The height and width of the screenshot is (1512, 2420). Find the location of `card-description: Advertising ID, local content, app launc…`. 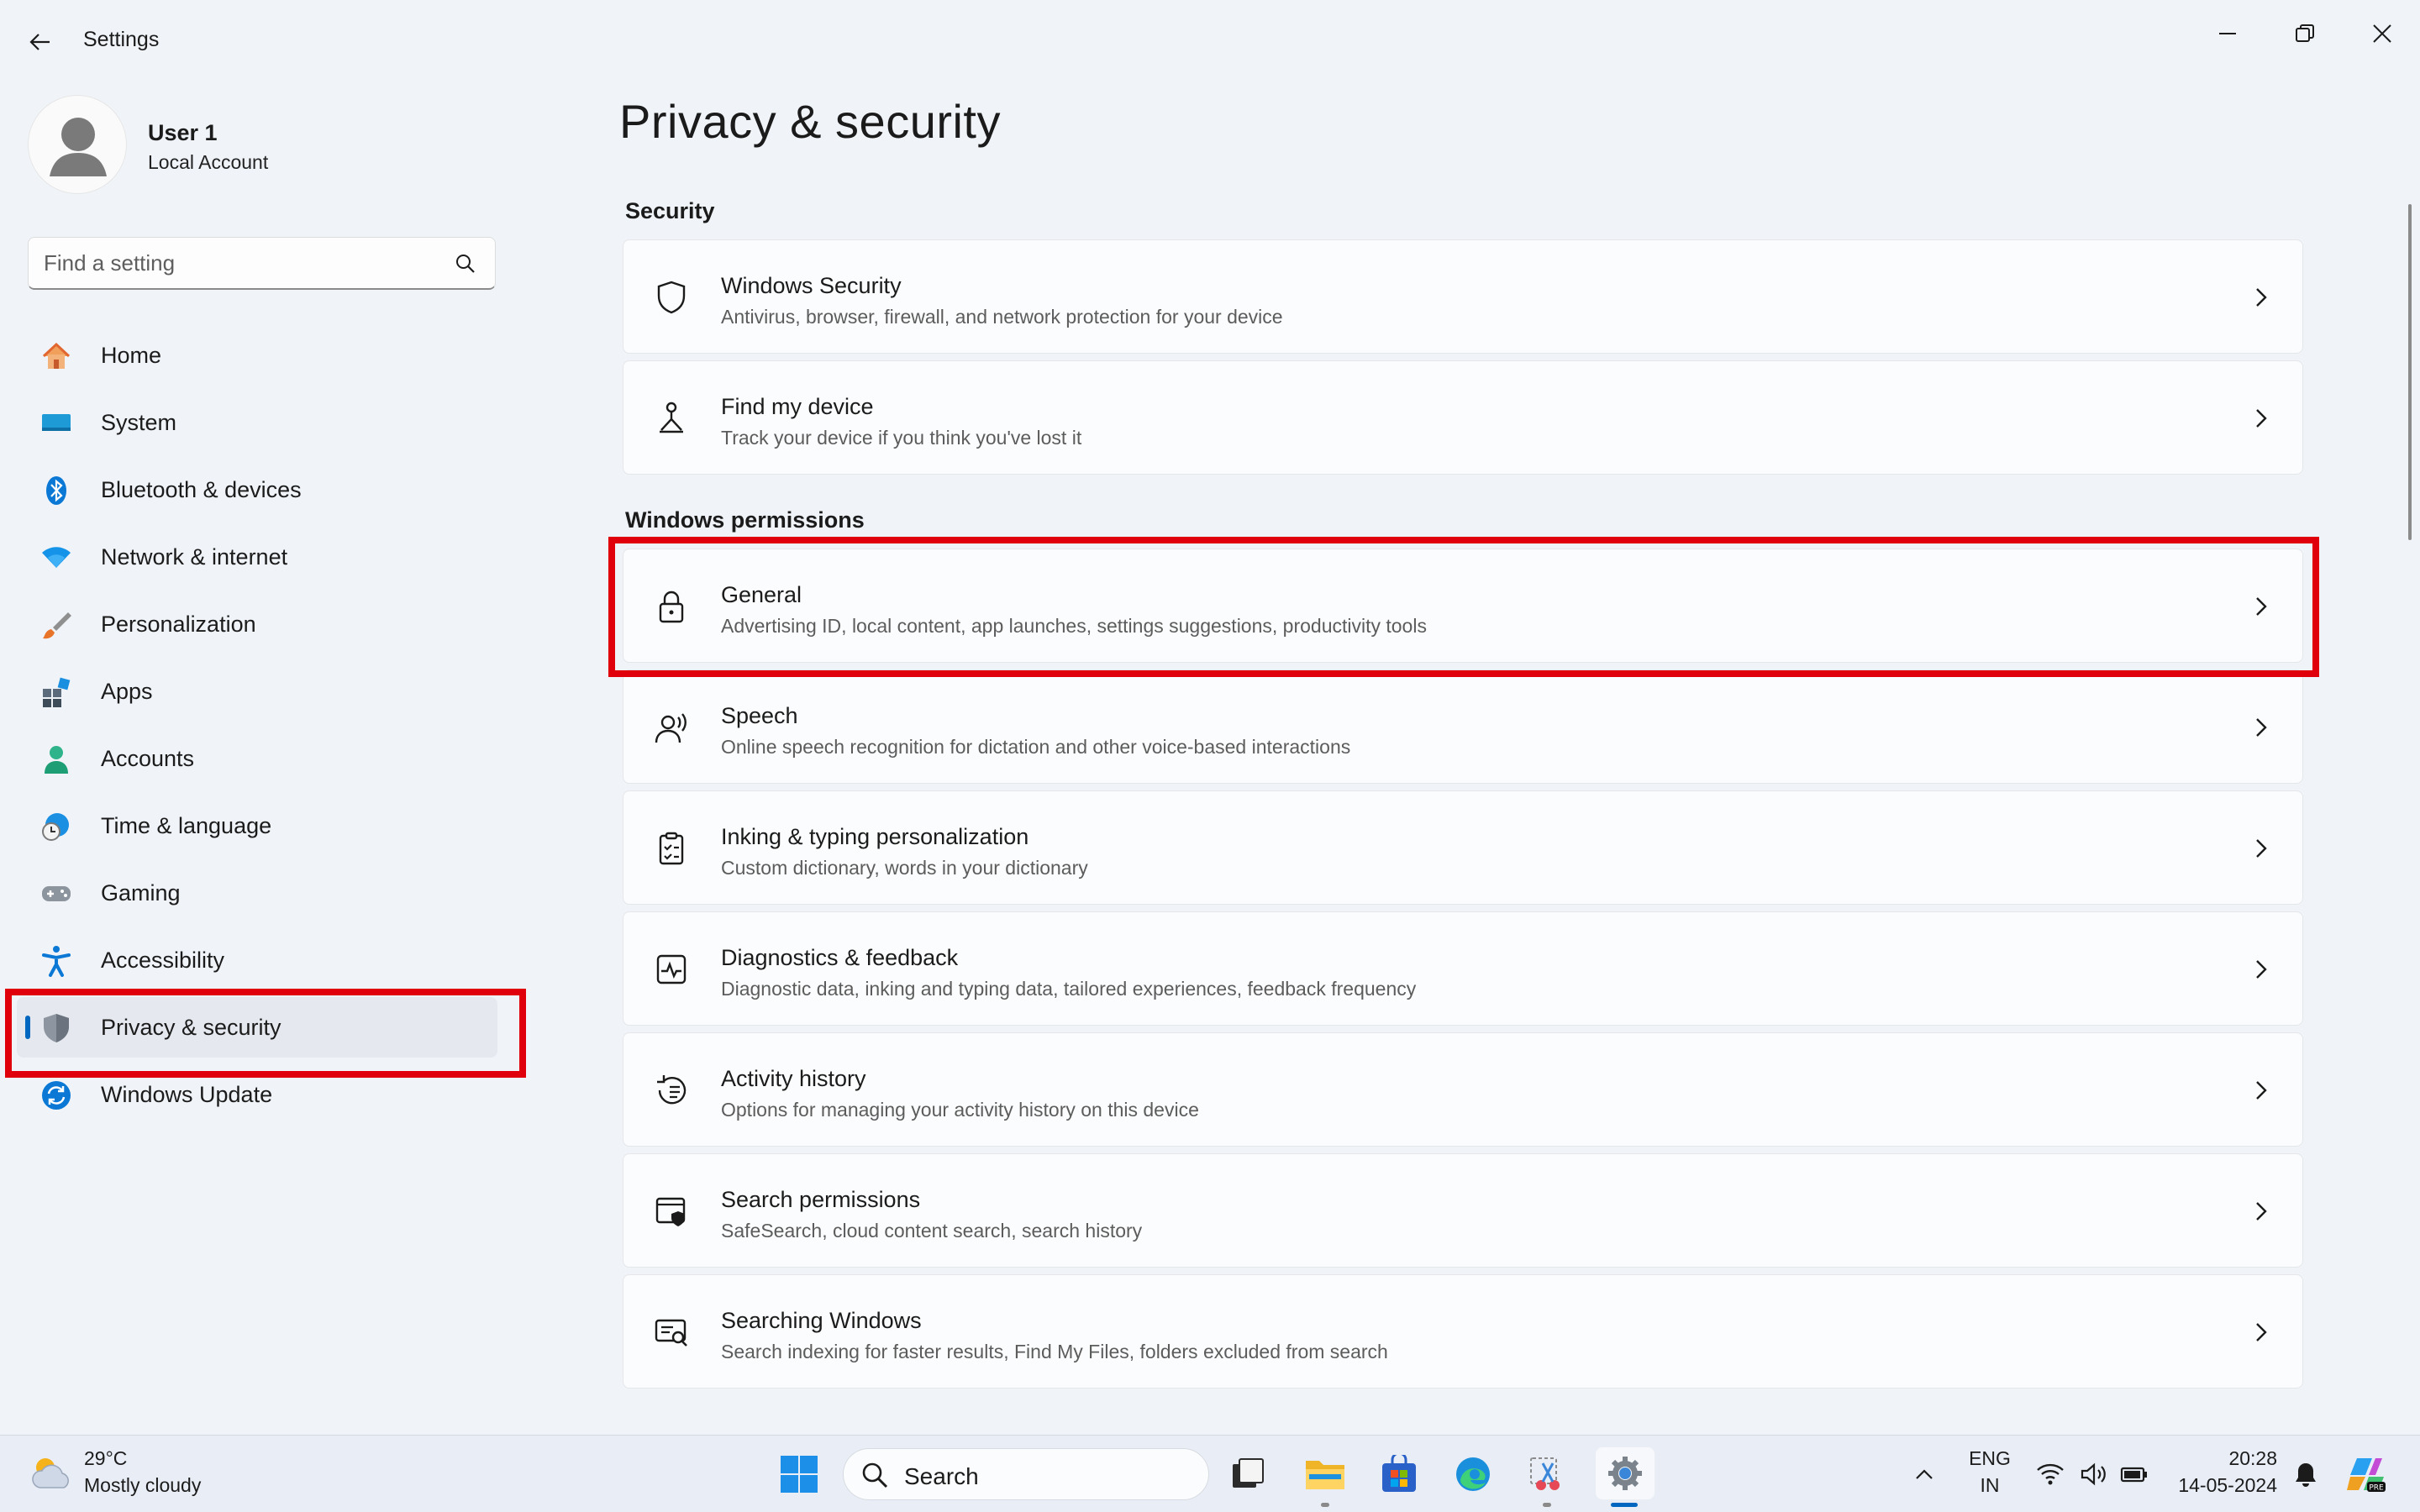

card-description: Advertising ID, local content, app launc… is located at coordinates (1074, 626).